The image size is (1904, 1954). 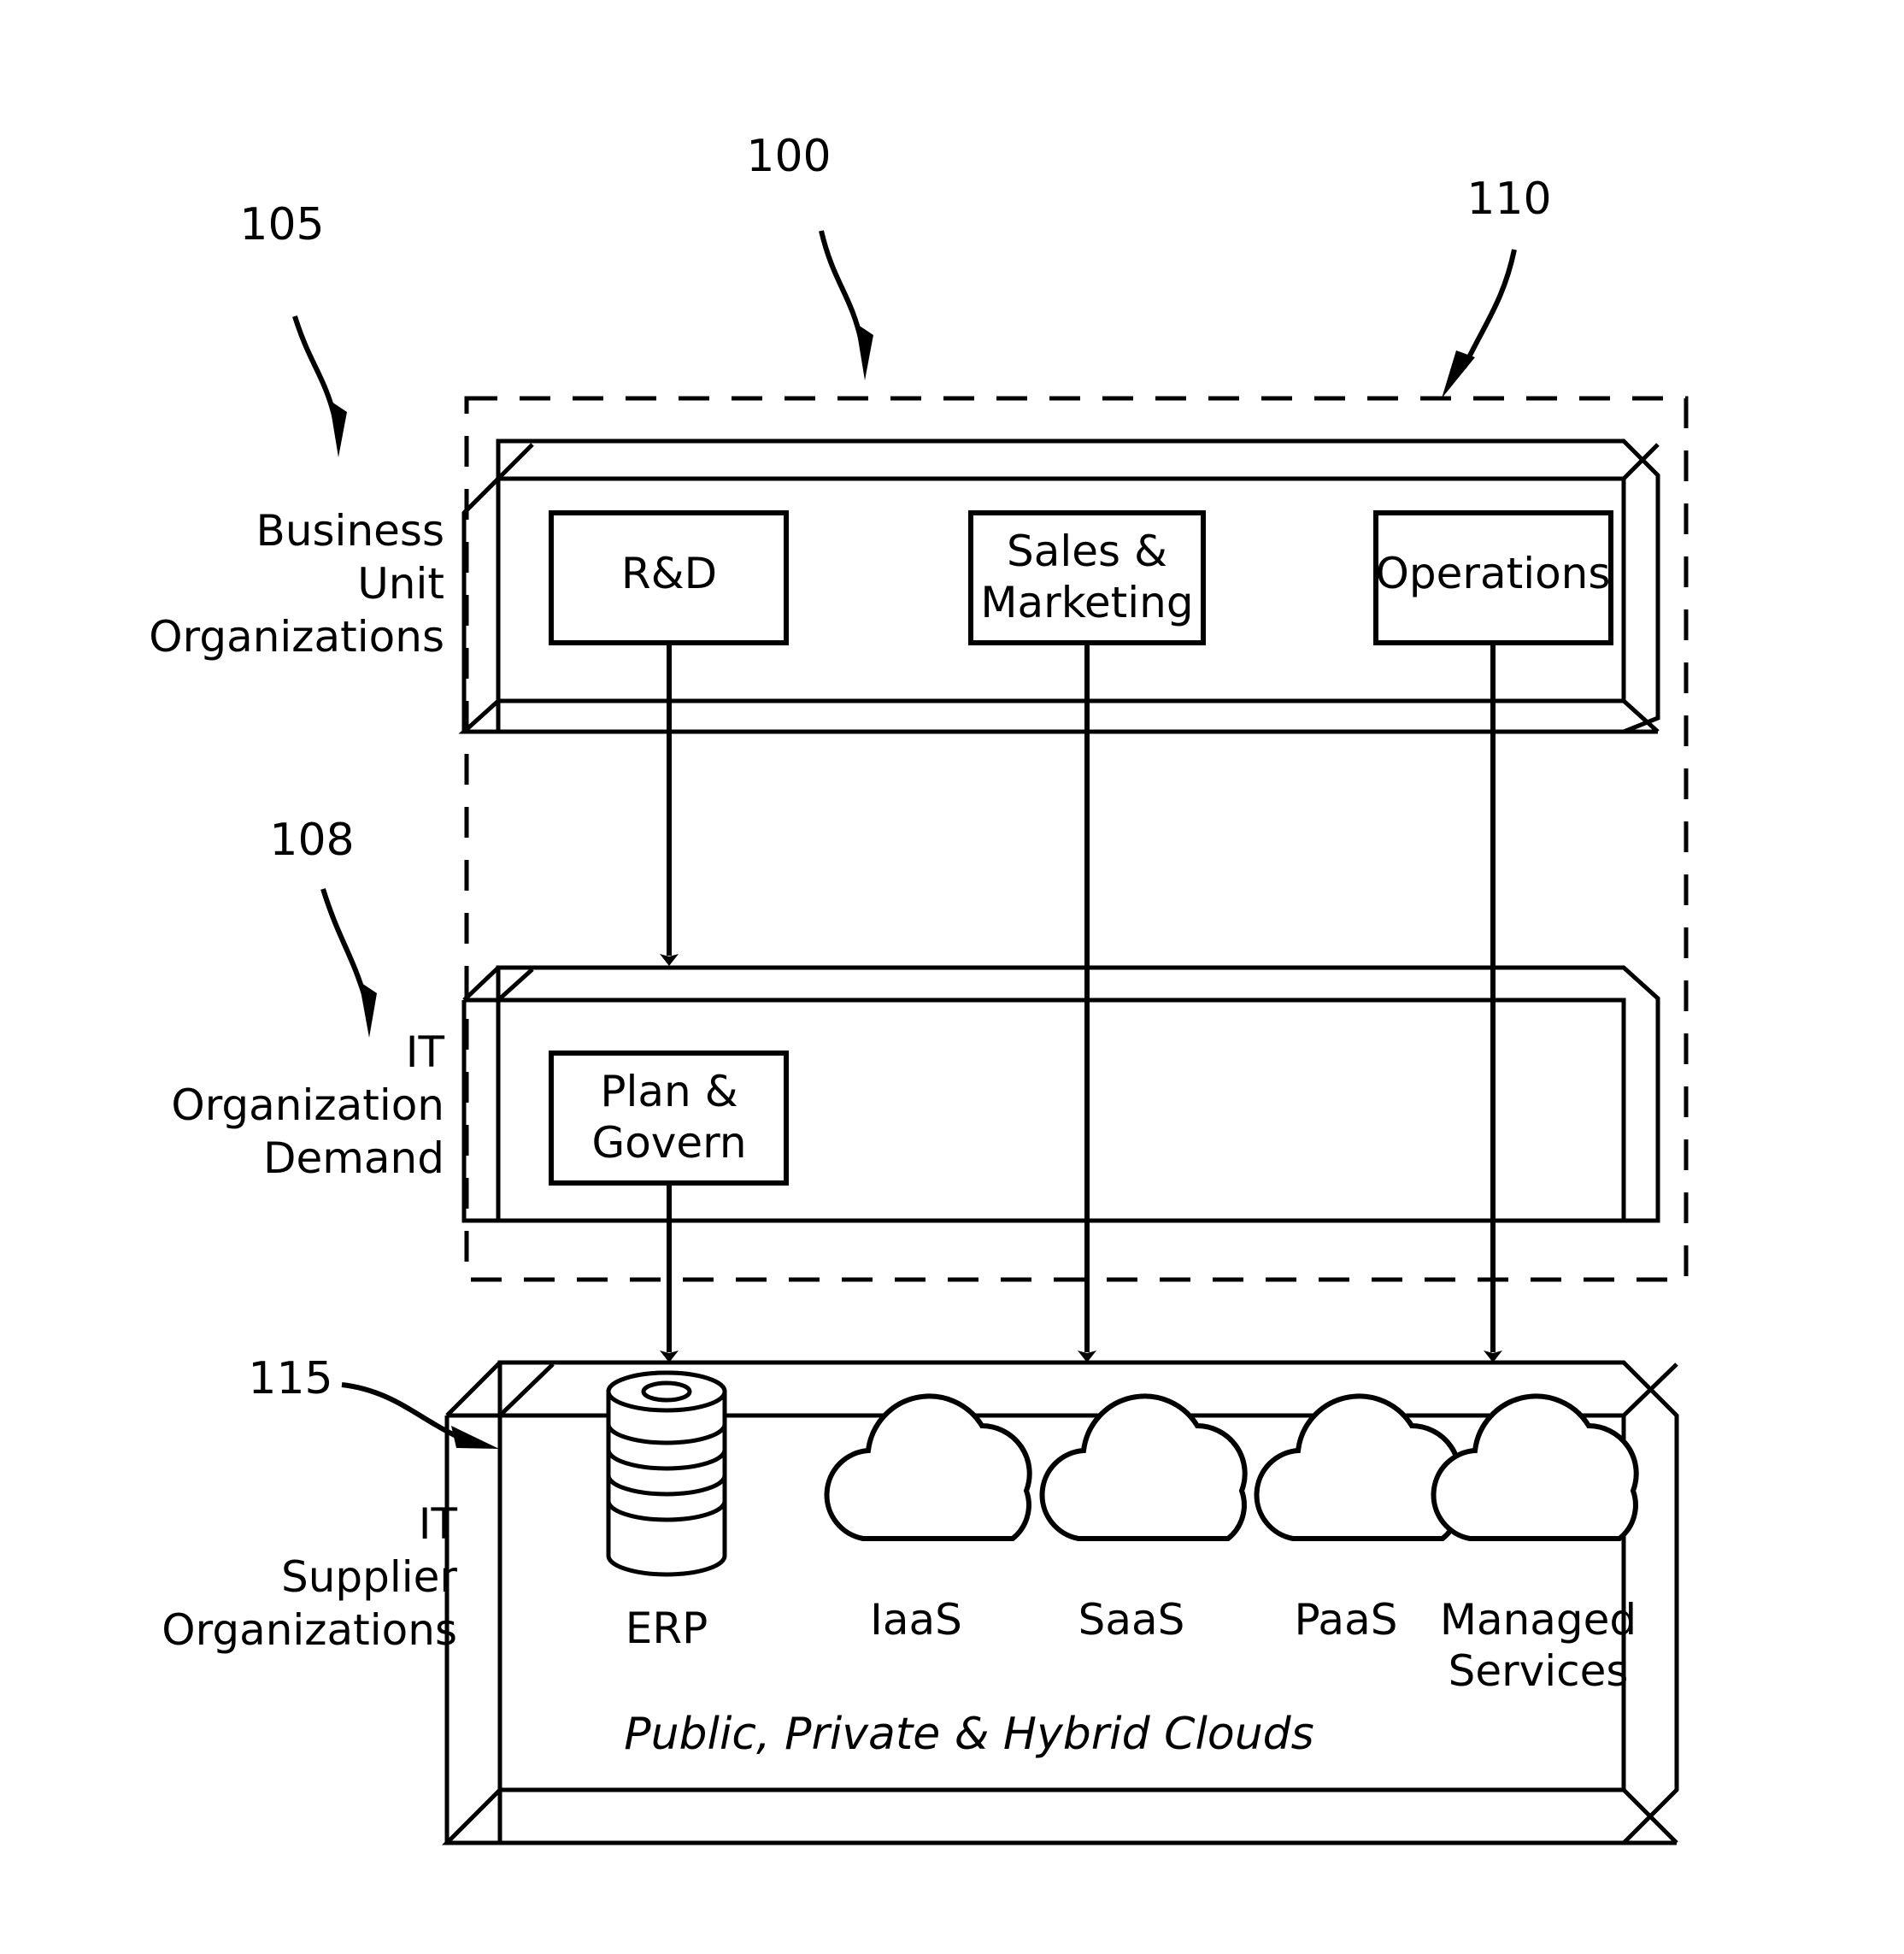 What do you see at coordinates (401, 584) in the screenshot?
I see `side-label-business-unit-line2: Unit` at bounding box center [401, 584].